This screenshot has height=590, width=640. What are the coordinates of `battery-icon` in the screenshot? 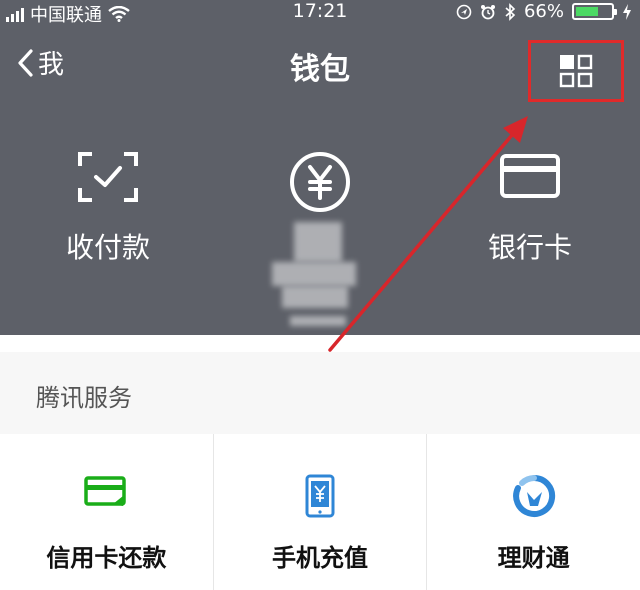 It's located at (594, 11).